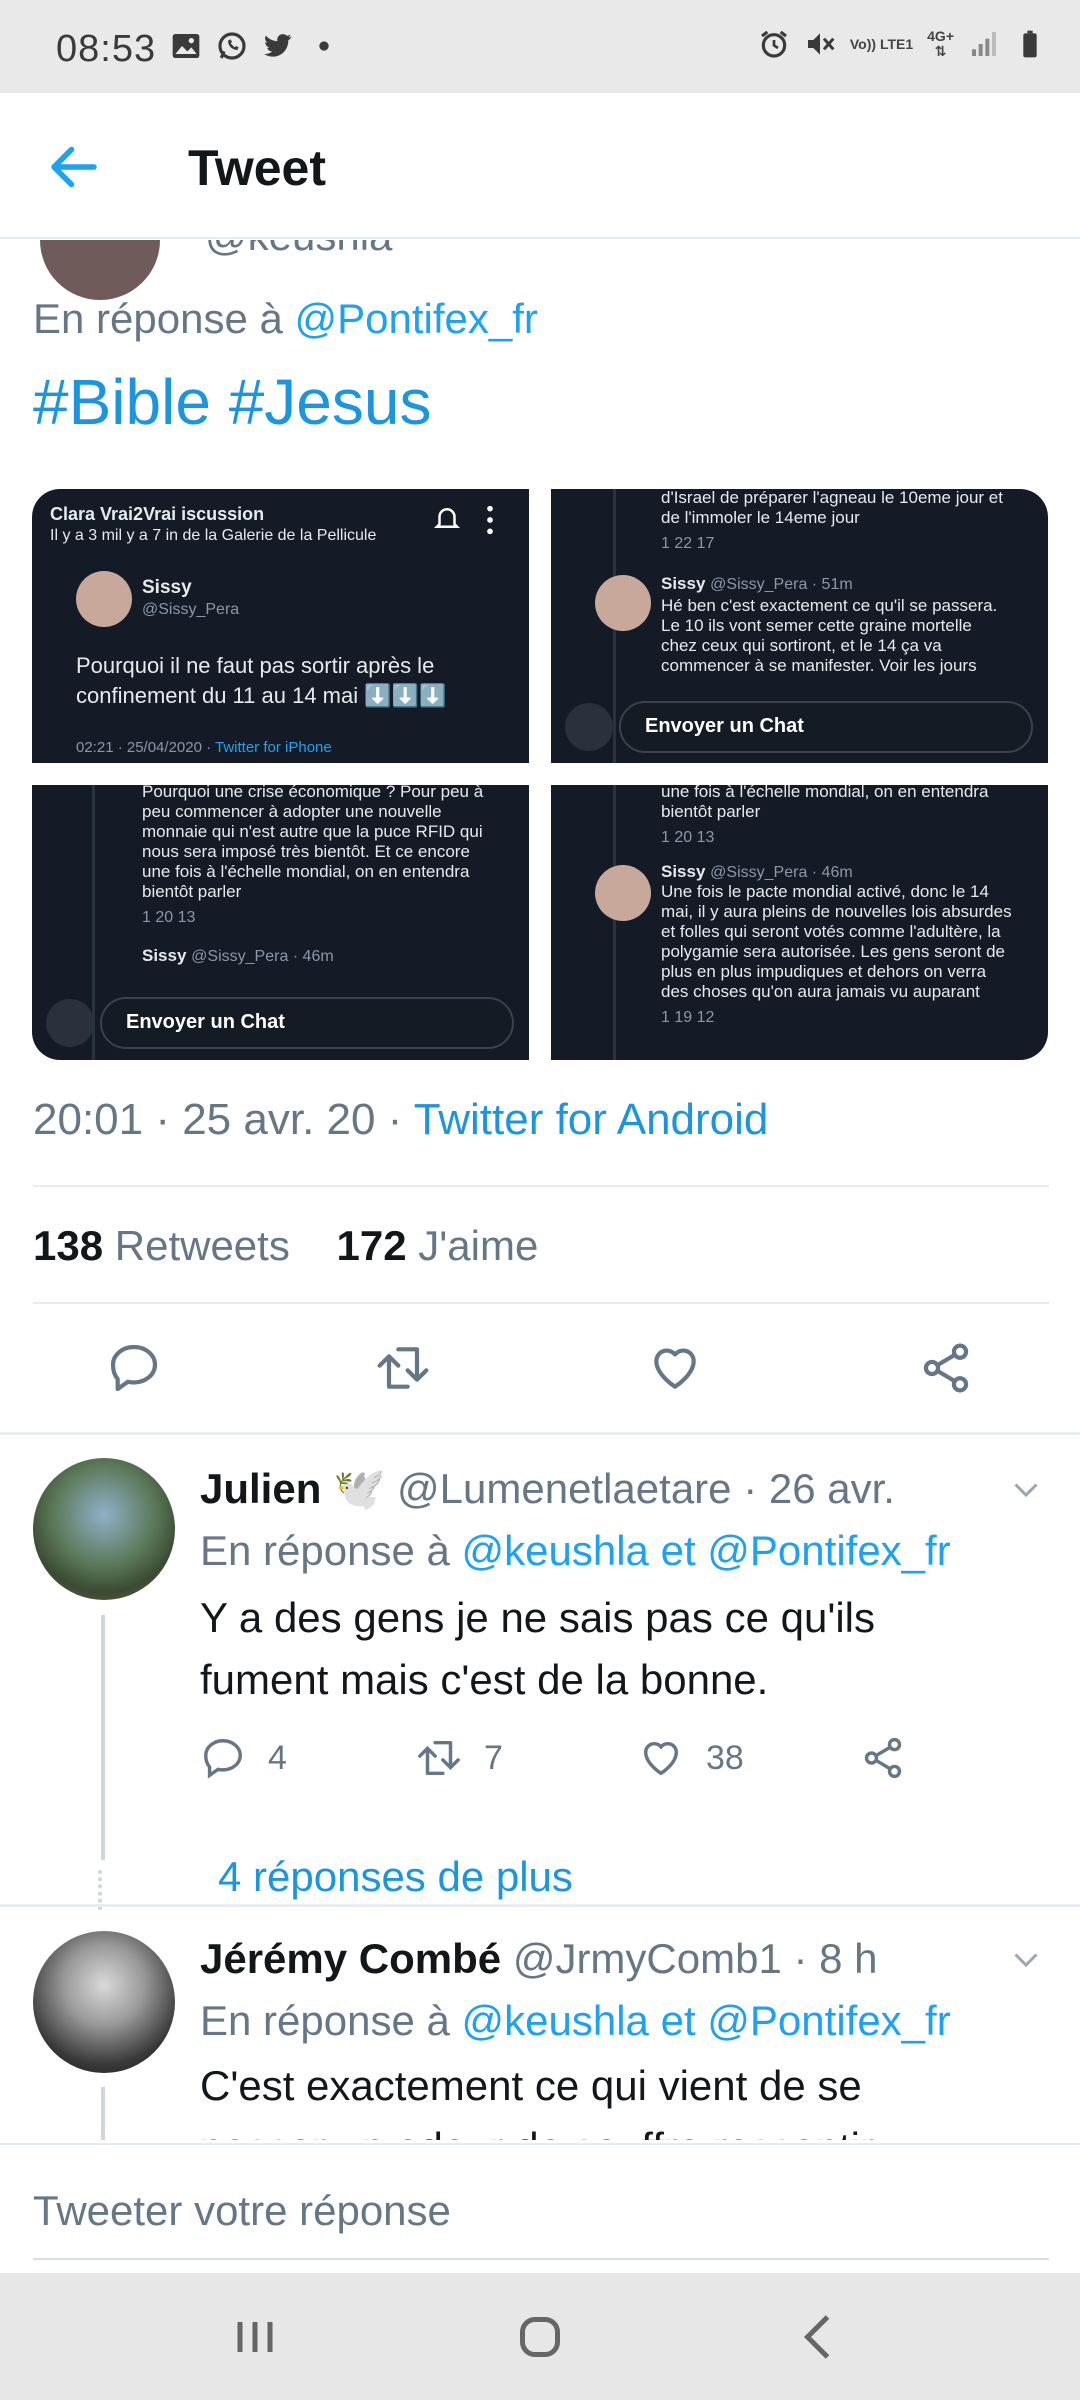 The width and height of the screenshot is (1080, 2400). Describe the element at coordinates (821, 44) in the screenshot. I see `mute-icon` at that location.